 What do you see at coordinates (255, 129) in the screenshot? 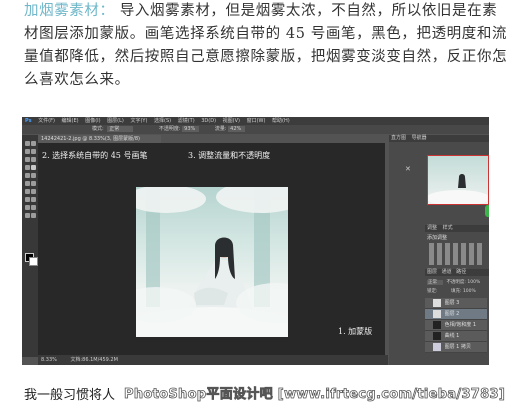
I see `options-bar: 模式: 正常 不透明度: 93% 流量: 42%` at bounding box center [255, 129].